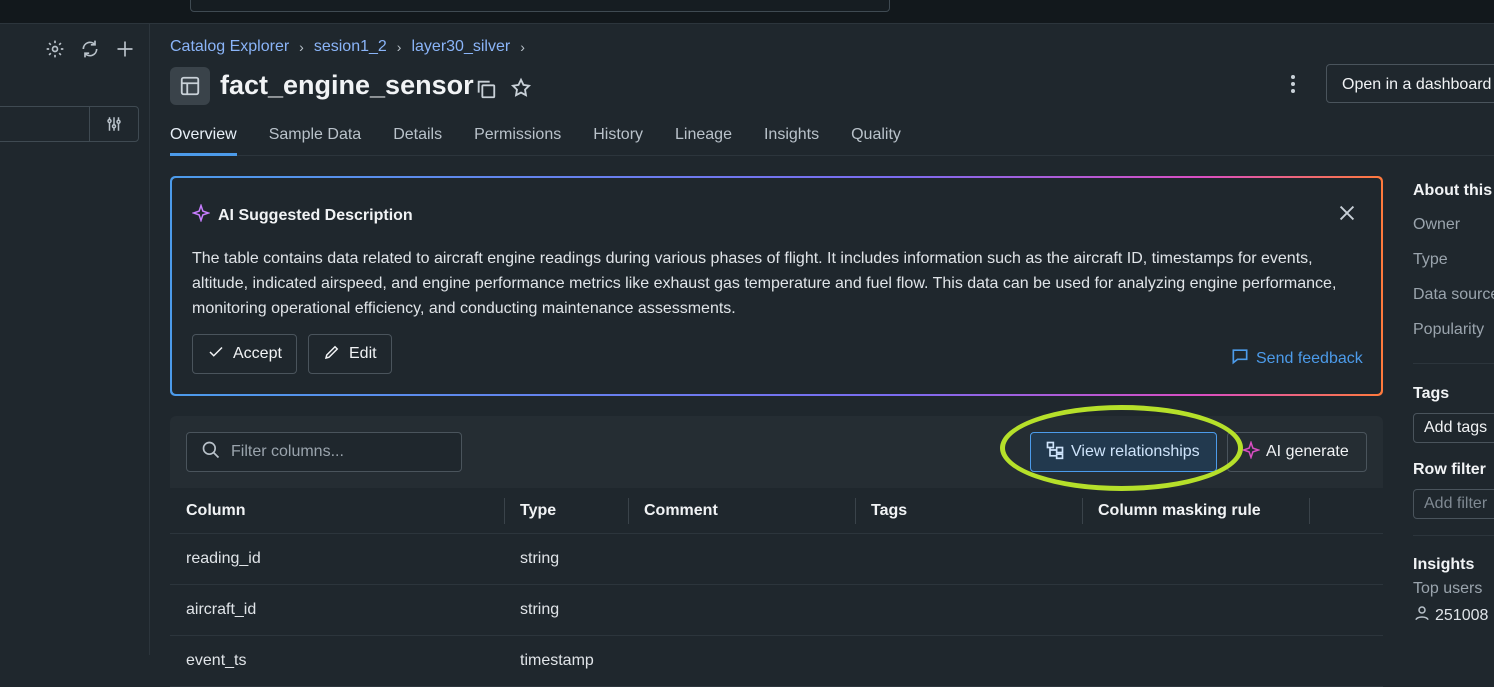 The image size is (1494, 687). I want to click on column-header-tags: Tags, so click(968, 510).